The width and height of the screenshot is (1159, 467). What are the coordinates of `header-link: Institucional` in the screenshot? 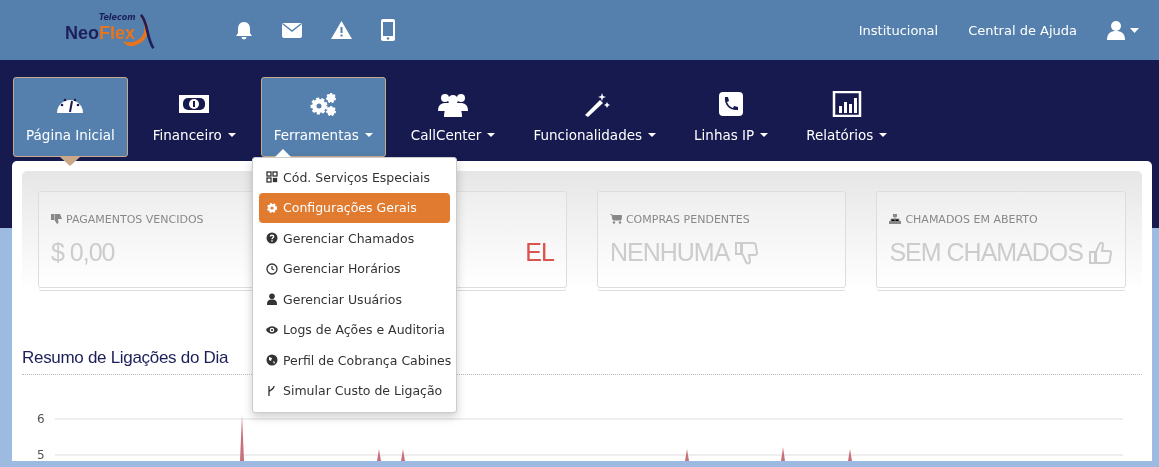 It's located at (898, 30).